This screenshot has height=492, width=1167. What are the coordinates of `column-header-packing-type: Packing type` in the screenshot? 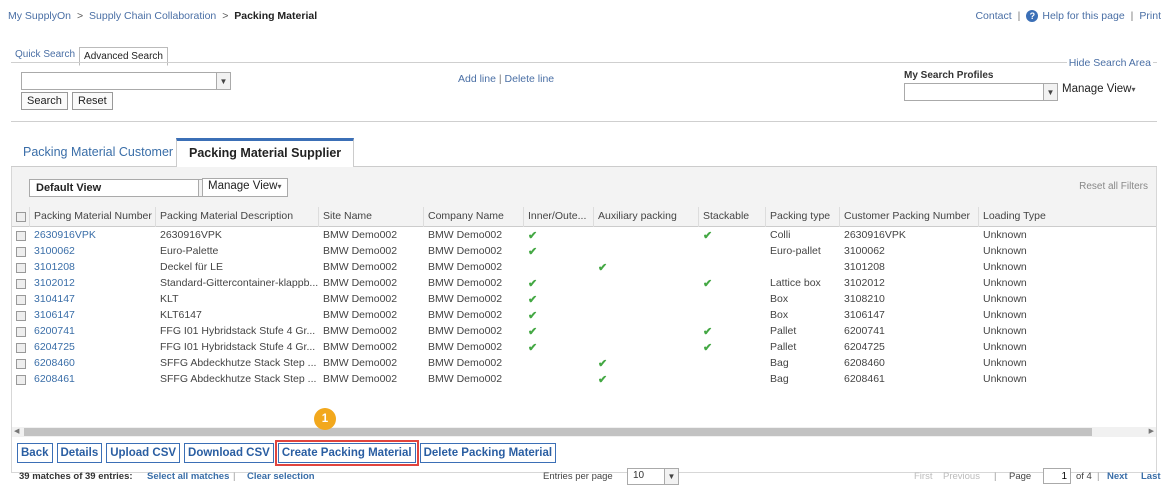 It's located at (802, 217).